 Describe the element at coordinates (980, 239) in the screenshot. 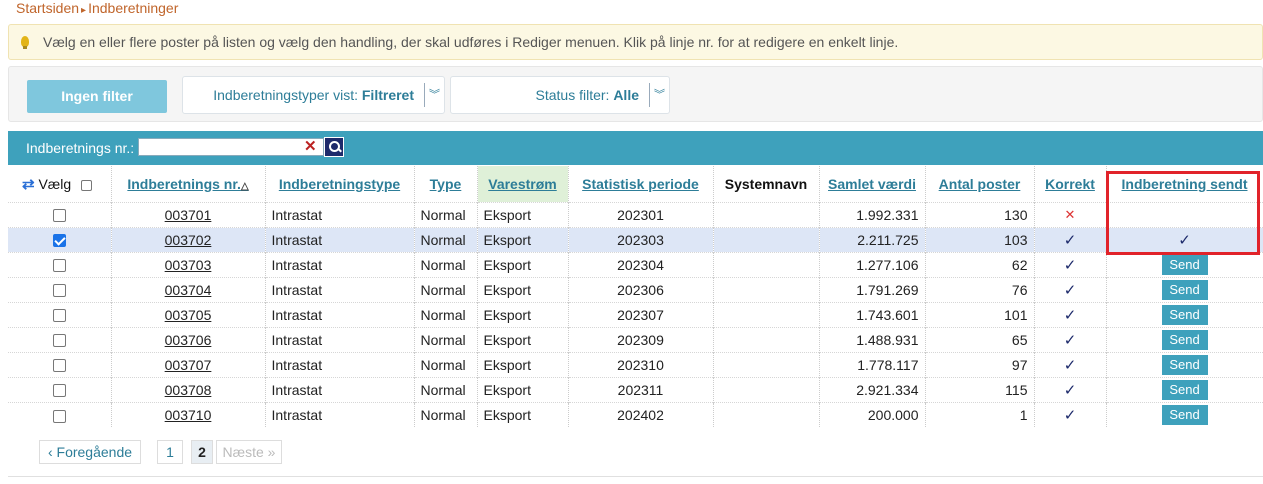

I see `cell-count: 103` at that location.